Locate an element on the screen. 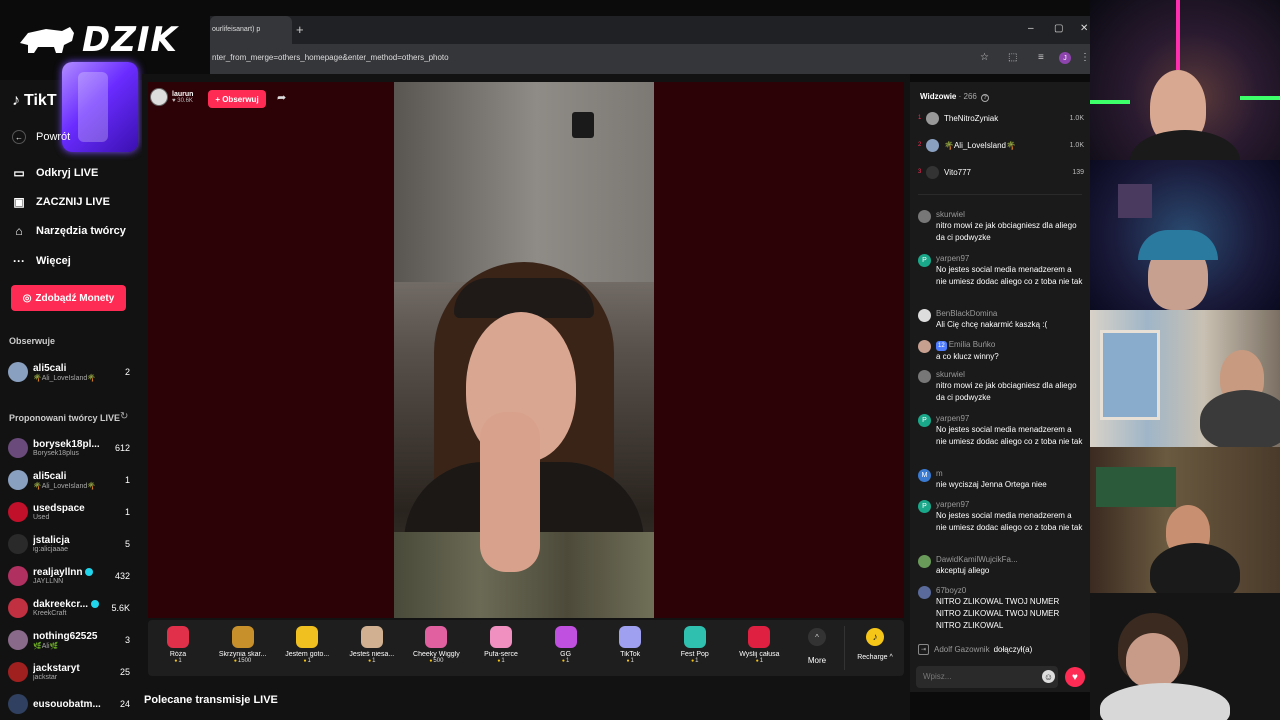 This screenshot has width=1280, height=720. share-icon: ➦ is located at coordinates (281, 97).